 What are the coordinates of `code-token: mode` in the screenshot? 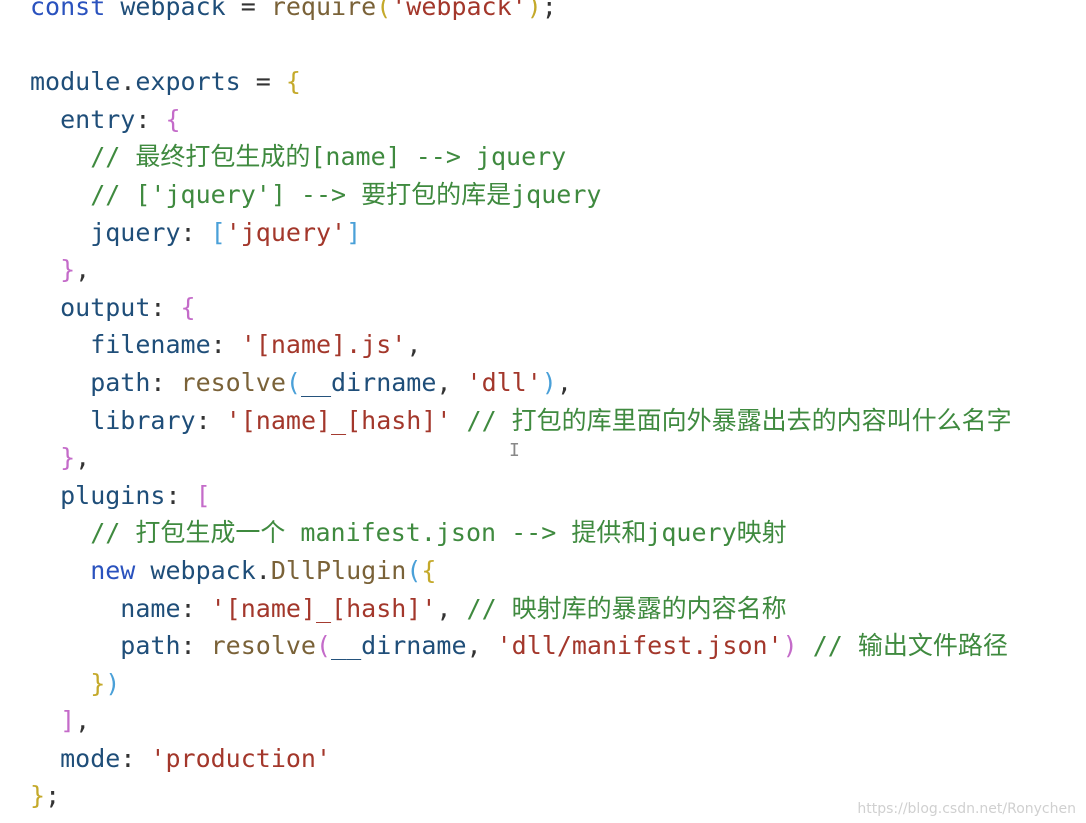 It's located at (75, 758).